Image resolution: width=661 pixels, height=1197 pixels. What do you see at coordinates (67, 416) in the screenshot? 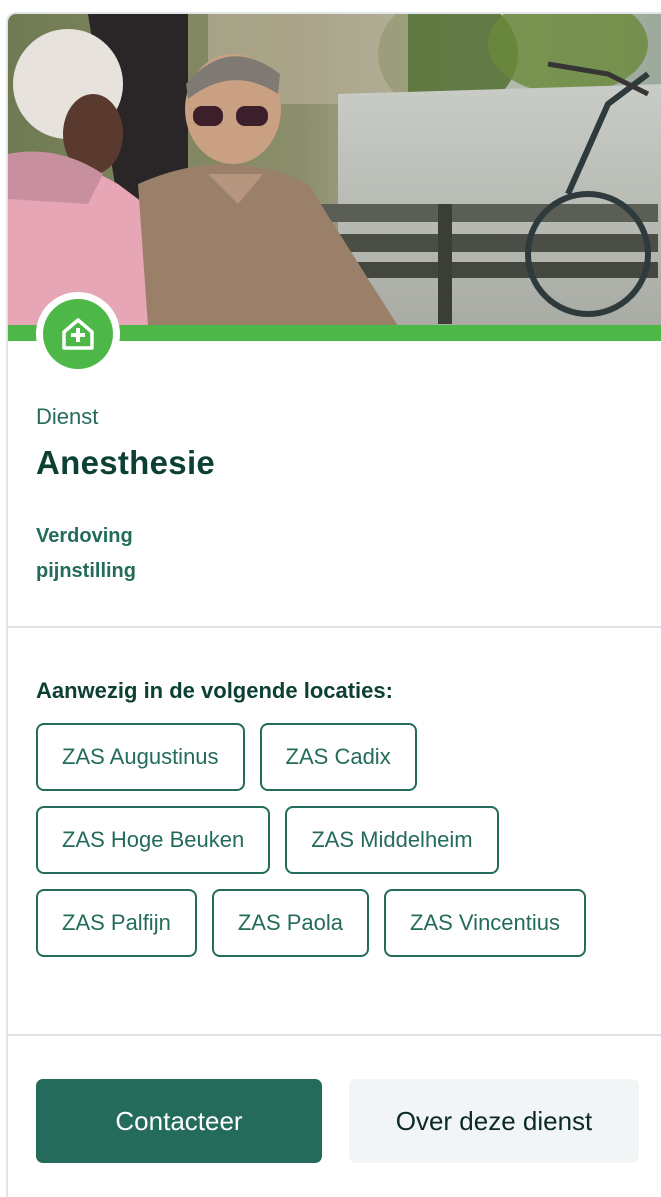
I see `service-category-label: Dienst` at bounding box center [67, 416].